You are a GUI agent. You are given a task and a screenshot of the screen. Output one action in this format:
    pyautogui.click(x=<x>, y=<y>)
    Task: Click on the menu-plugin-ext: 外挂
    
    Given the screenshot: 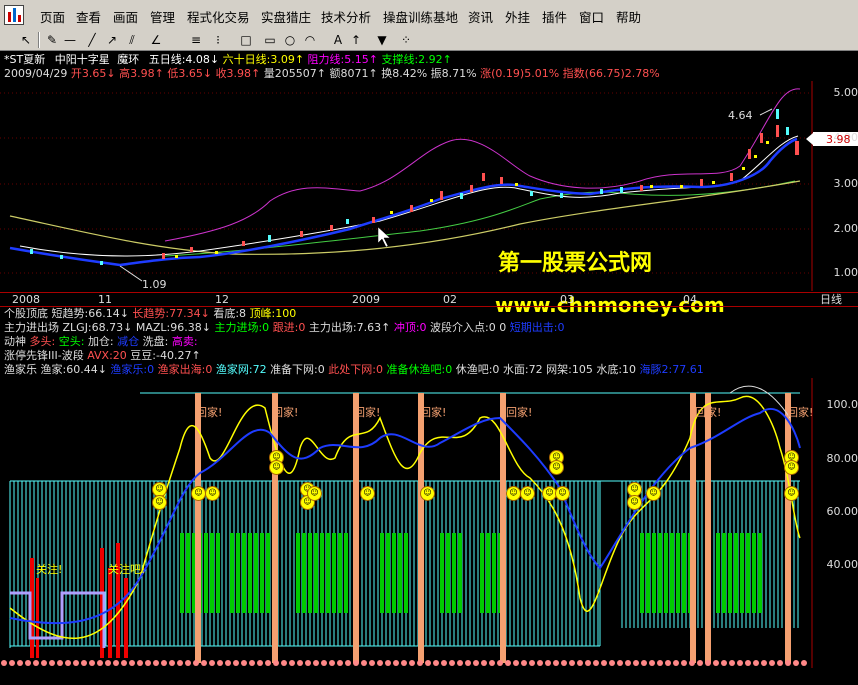 What is the action you would take?
    pyautogui.click(x=517, y=16)
    